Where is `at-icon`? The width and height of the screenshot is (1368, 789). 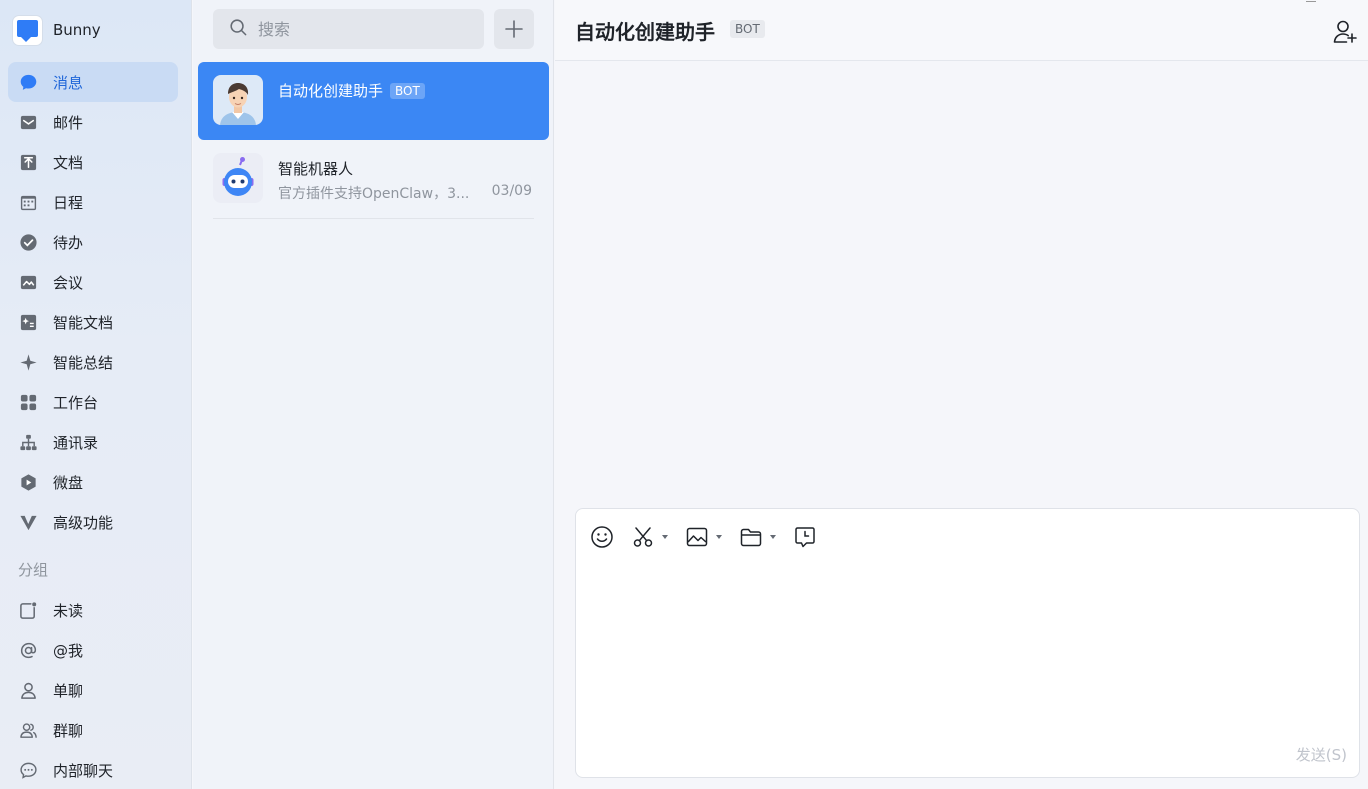
at-icon is located at coordinates (28, 650).